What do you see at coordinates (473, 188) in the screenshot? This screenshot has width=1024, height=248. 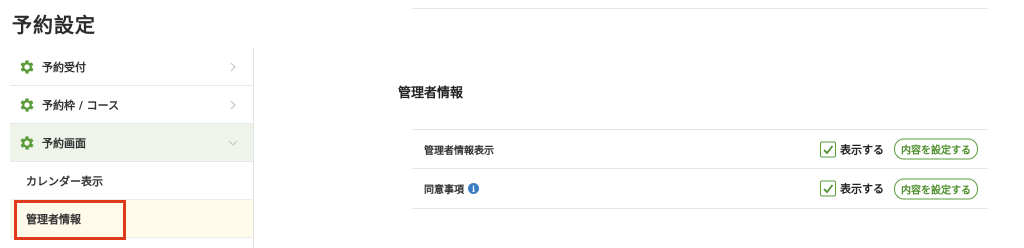 I see `info-icon: i` at bounding box center [473, 188].